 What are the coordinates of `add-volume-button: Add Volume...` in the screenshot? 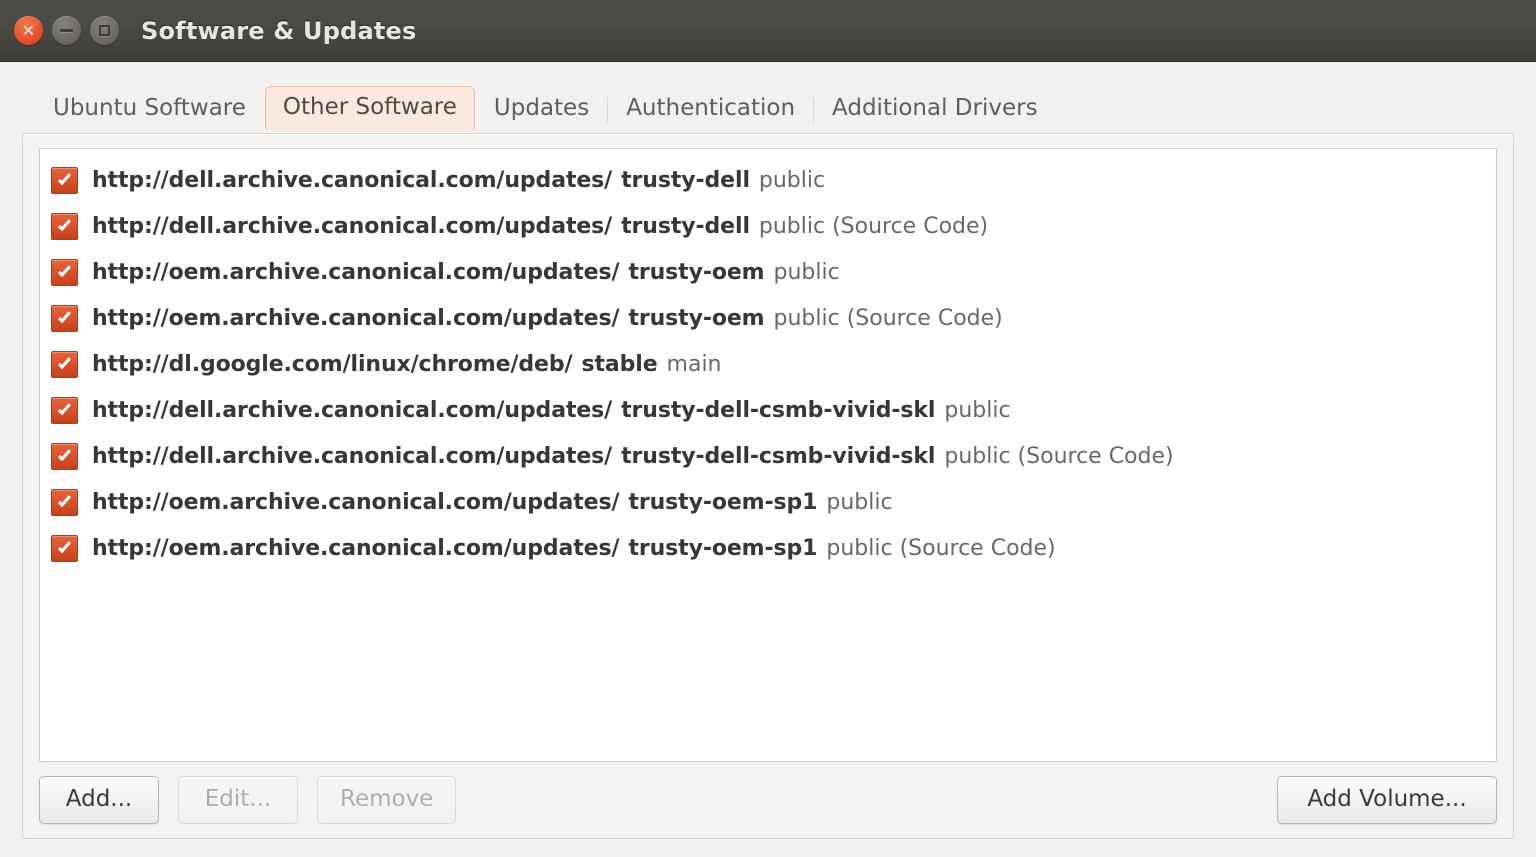 It's located at (1387, 799).